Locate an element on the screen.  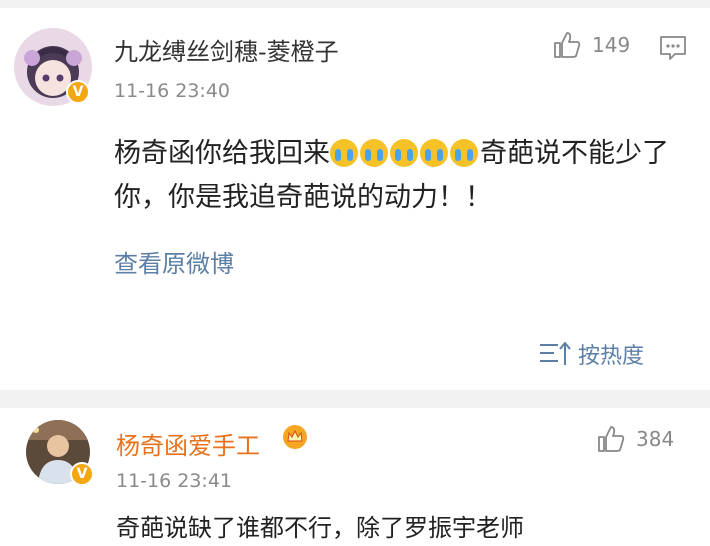
like-count: 149 is located at coordinates (611, 45).